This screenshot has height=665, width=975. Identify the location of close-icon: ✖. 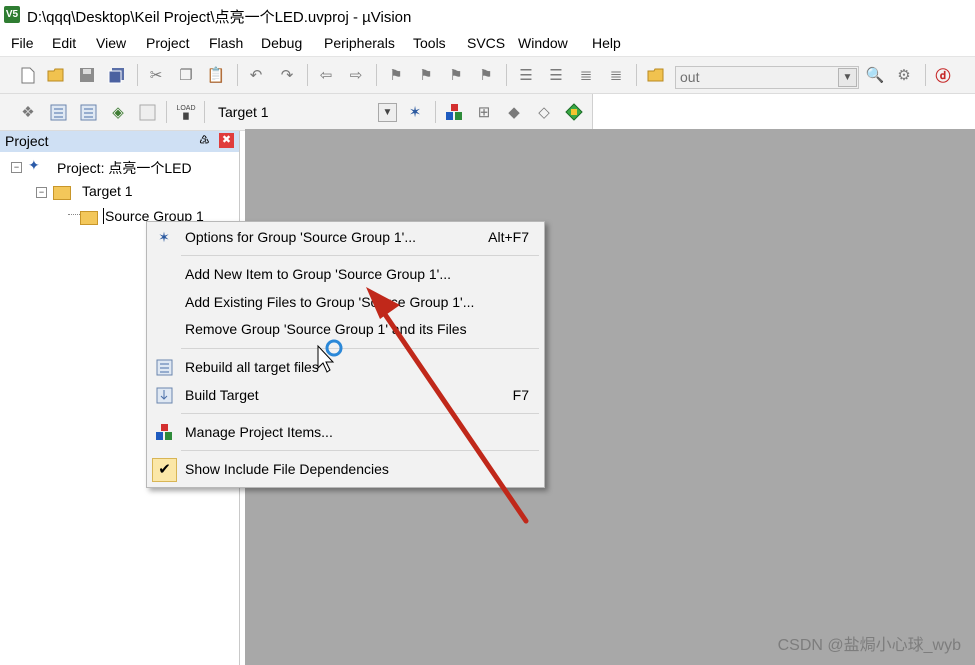
(226, 140).